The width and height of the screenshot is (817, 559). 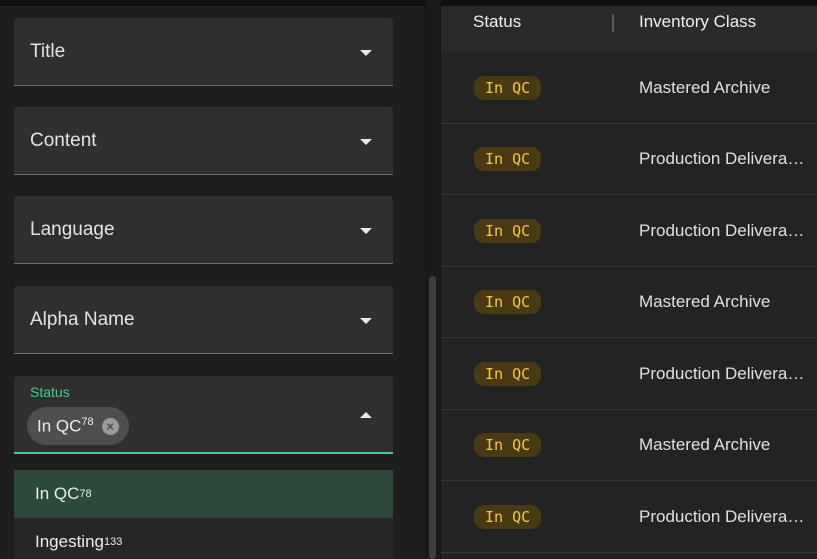 I want to click on language-filter-select: Language, so click(x=203, y=230).